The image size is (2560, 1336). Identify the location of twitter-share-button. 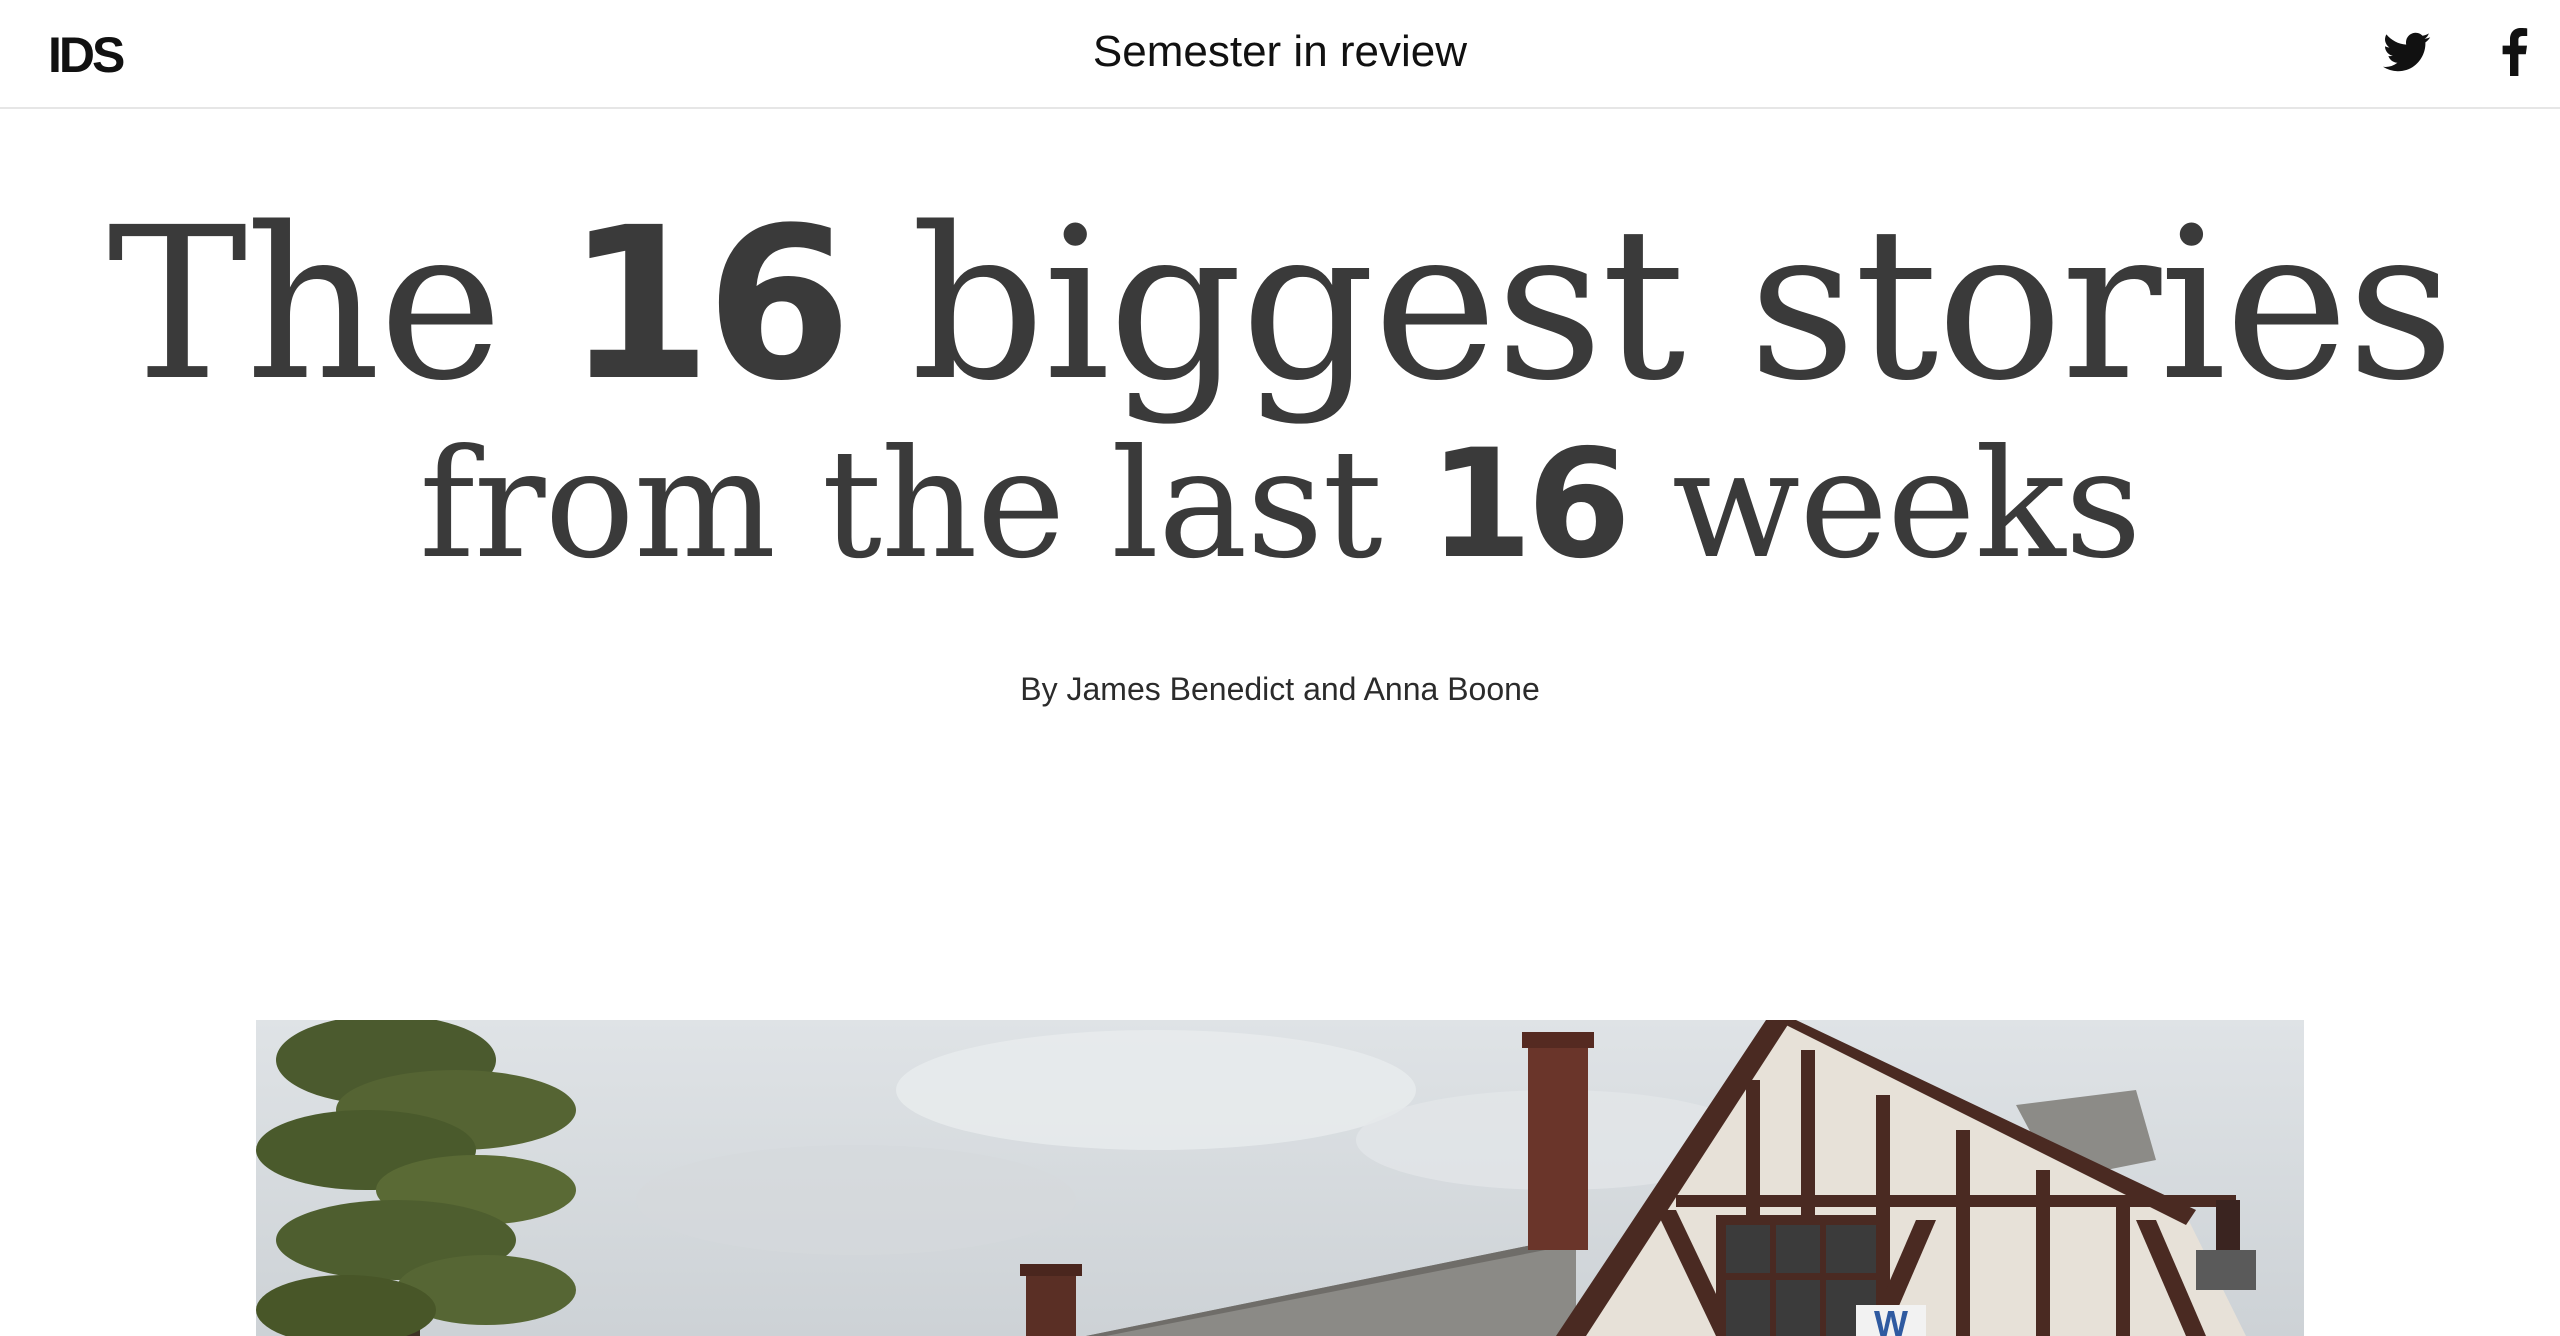
(2407, 52).